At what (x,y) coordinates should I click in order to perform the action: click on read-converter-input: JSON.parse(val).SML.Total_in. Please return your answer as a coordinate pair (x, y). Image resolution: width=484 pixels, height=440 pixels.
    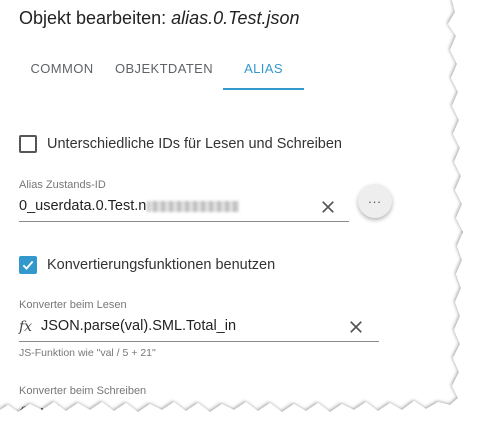
    Looking at the image, I should click on (138, 326).